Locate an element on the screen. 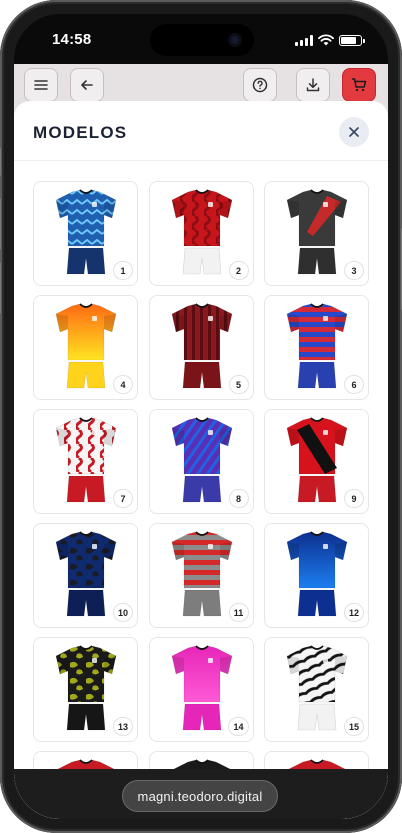 The width and height of the screenshot is (402, 833). model-card: 7 is located at coordinates (85, 461).